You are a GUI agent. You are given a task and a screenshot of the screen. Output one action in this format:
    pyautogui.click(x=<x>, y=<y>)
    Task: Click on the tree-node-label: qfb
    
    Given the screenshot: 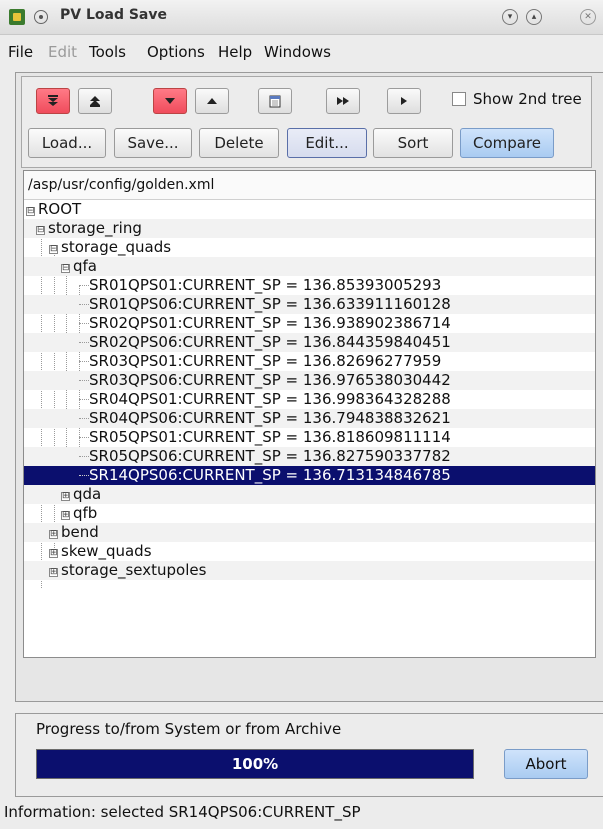 What is the action you would take?
    pyautogui.click(x=85, y=513)
    